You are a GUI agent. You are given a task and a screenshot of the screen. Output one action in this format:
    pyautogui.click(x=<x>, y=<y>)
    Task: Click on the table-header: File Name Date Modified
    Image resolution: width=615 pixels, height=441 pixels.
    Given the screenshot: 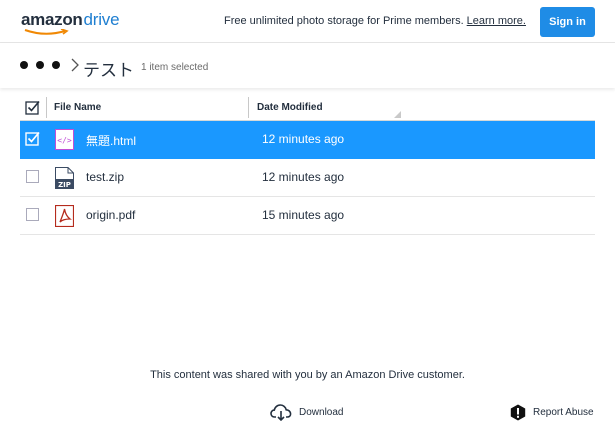 What is the action you would take?
    pyautogui.click(x=307, y=108)
    